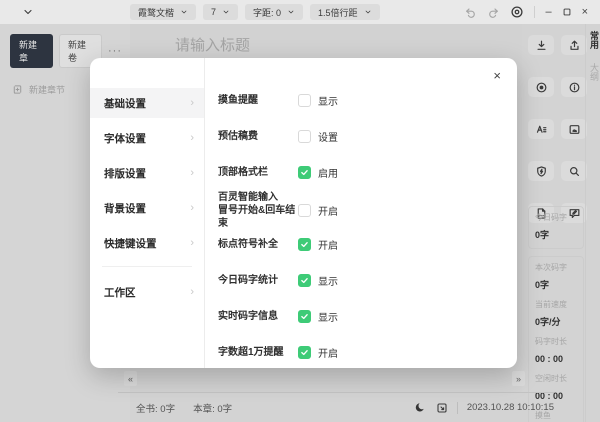 Image resolution: width=600 pixels, height=422 pixels. I want to click on collapse-toolbar-button, so click(28, 12).